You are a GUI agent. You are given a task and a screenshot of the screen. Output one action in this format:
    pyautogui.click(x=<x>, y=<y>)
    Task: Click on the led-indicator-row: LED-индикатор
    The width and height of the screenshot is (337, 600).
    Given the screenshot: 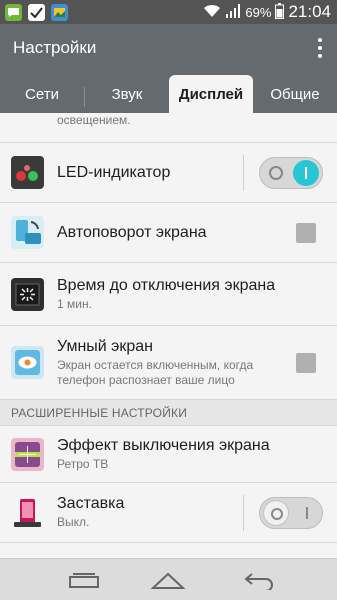 What is the action you would take?
    pyautogui.click(x=168, y=173)
    